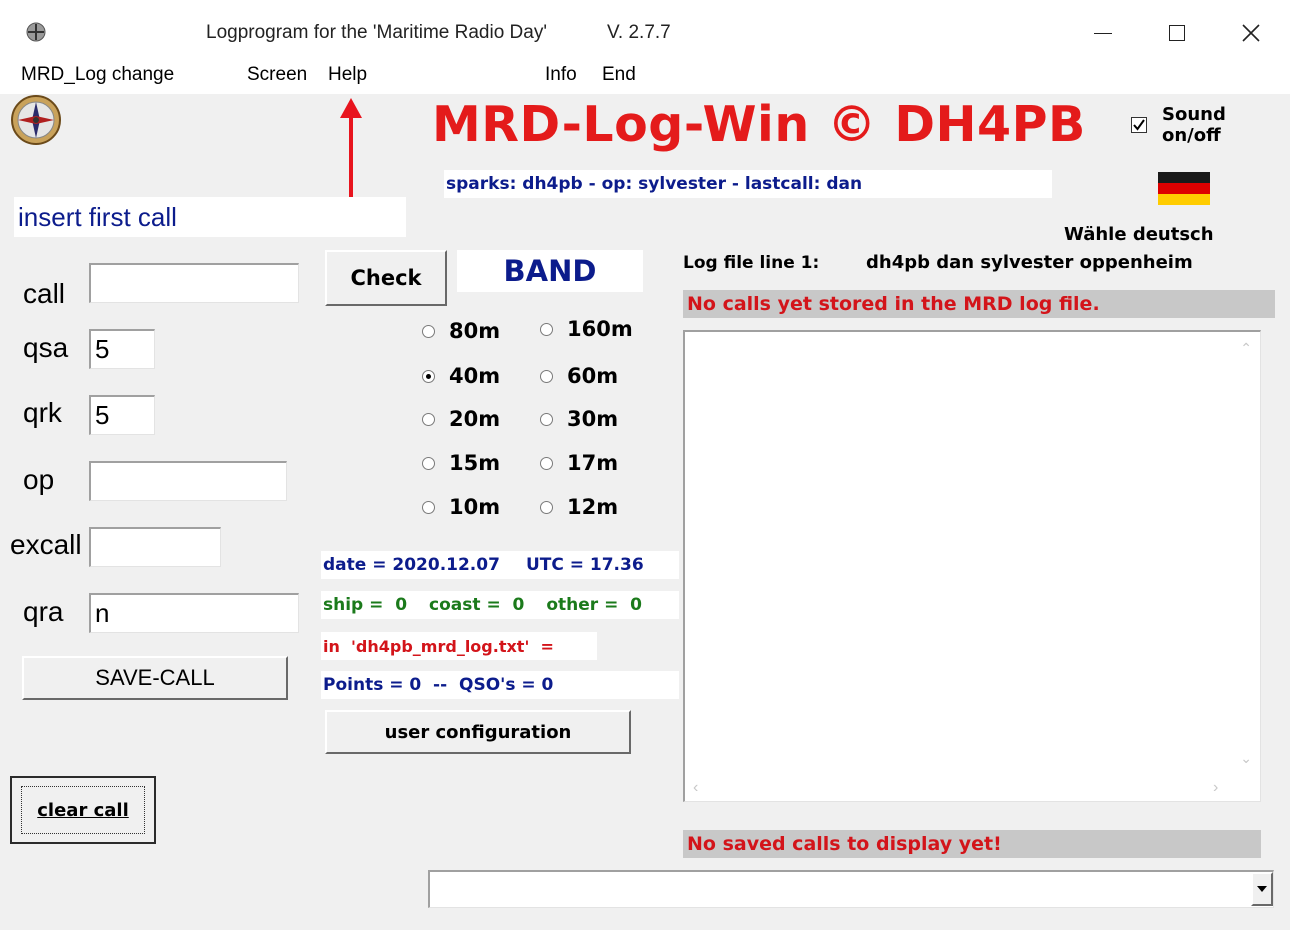 Image resolution: width=1290 pixels, height=930 pixels. I want to click on band-radio-80m: 80m, so click(461, 331).